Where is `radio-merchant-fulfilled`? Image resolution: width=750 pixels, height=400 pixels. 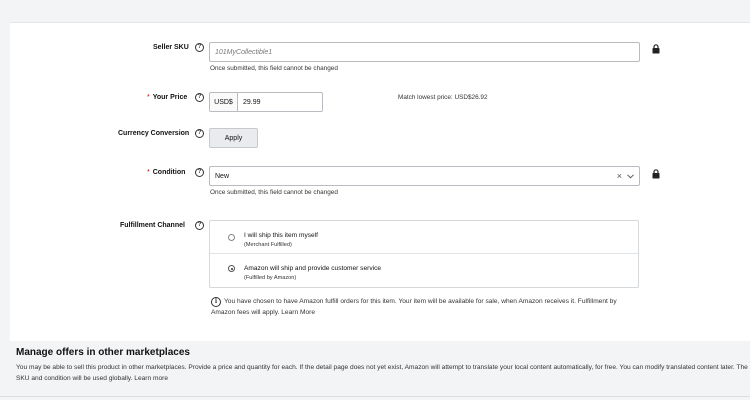
radio-merchant-fulfilled is located at coordinates (231, 237).